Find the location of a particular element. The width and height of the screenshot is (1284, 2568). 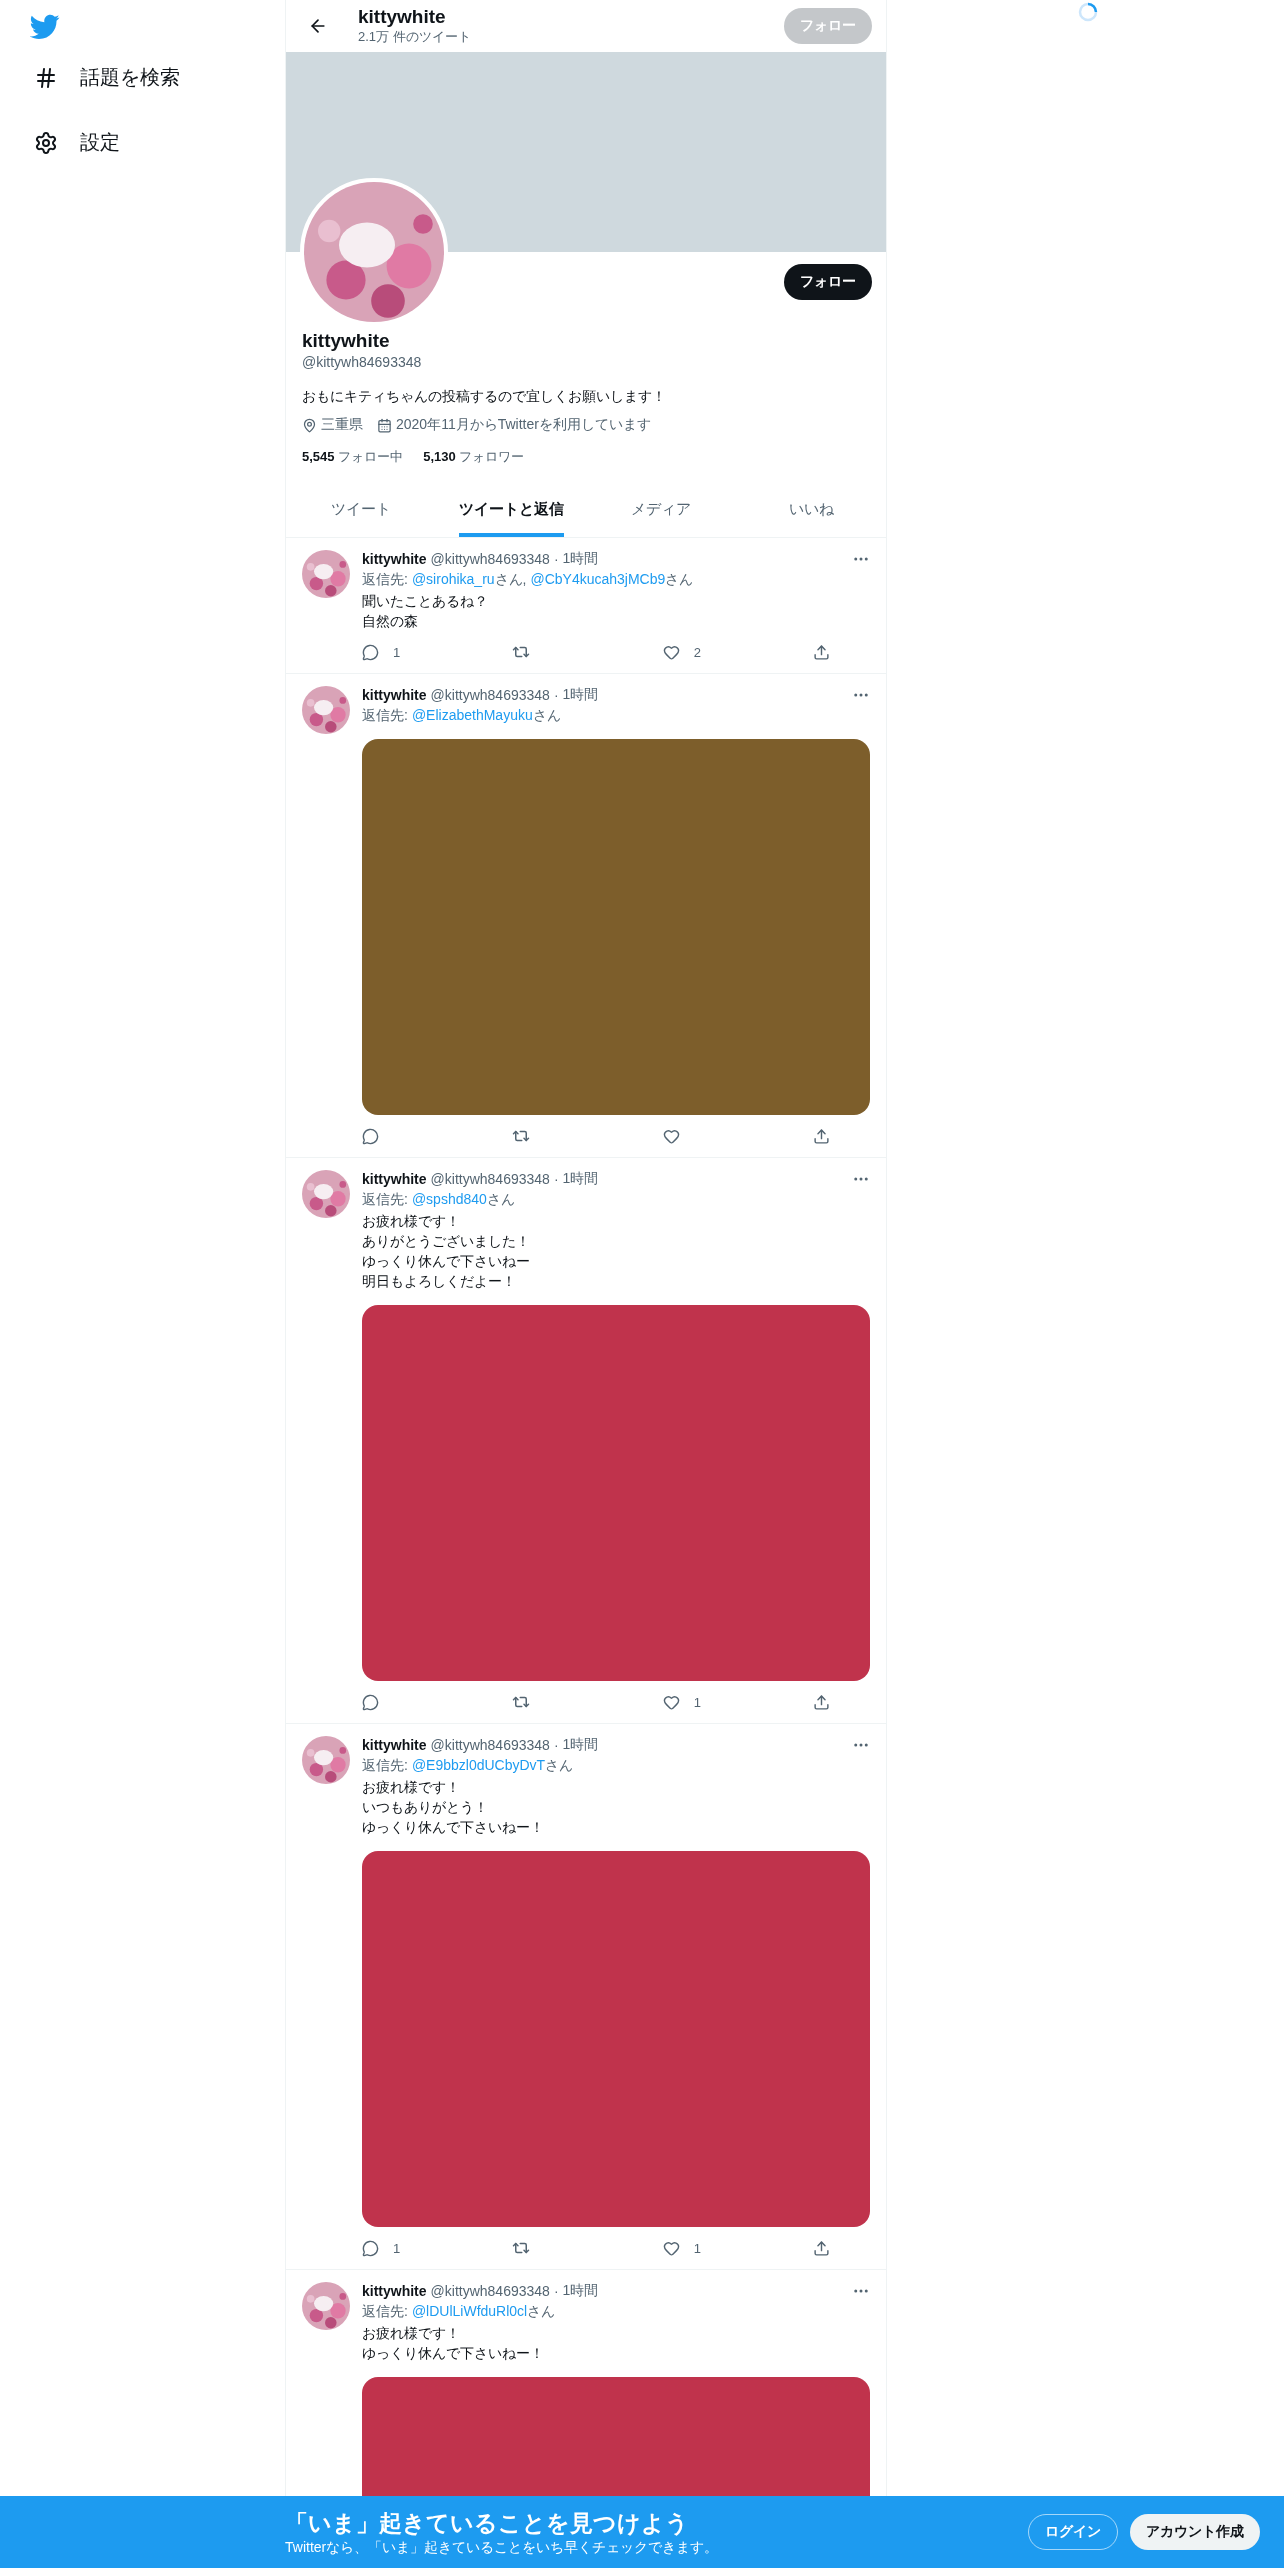

tweet-text: いつもありがとう！ is located at coordinates (425, 1807).